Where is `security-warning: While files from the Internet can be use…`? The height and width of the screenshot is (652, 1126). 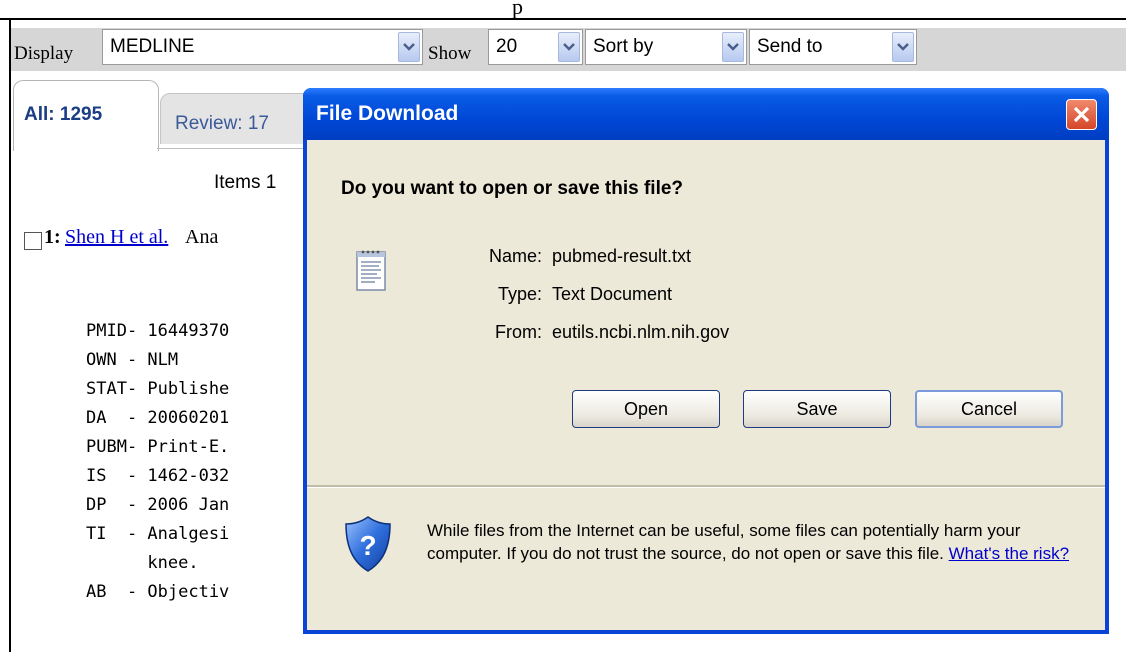 security-warning: While files from the Internet can be use… is located at coordinates (752, 542).